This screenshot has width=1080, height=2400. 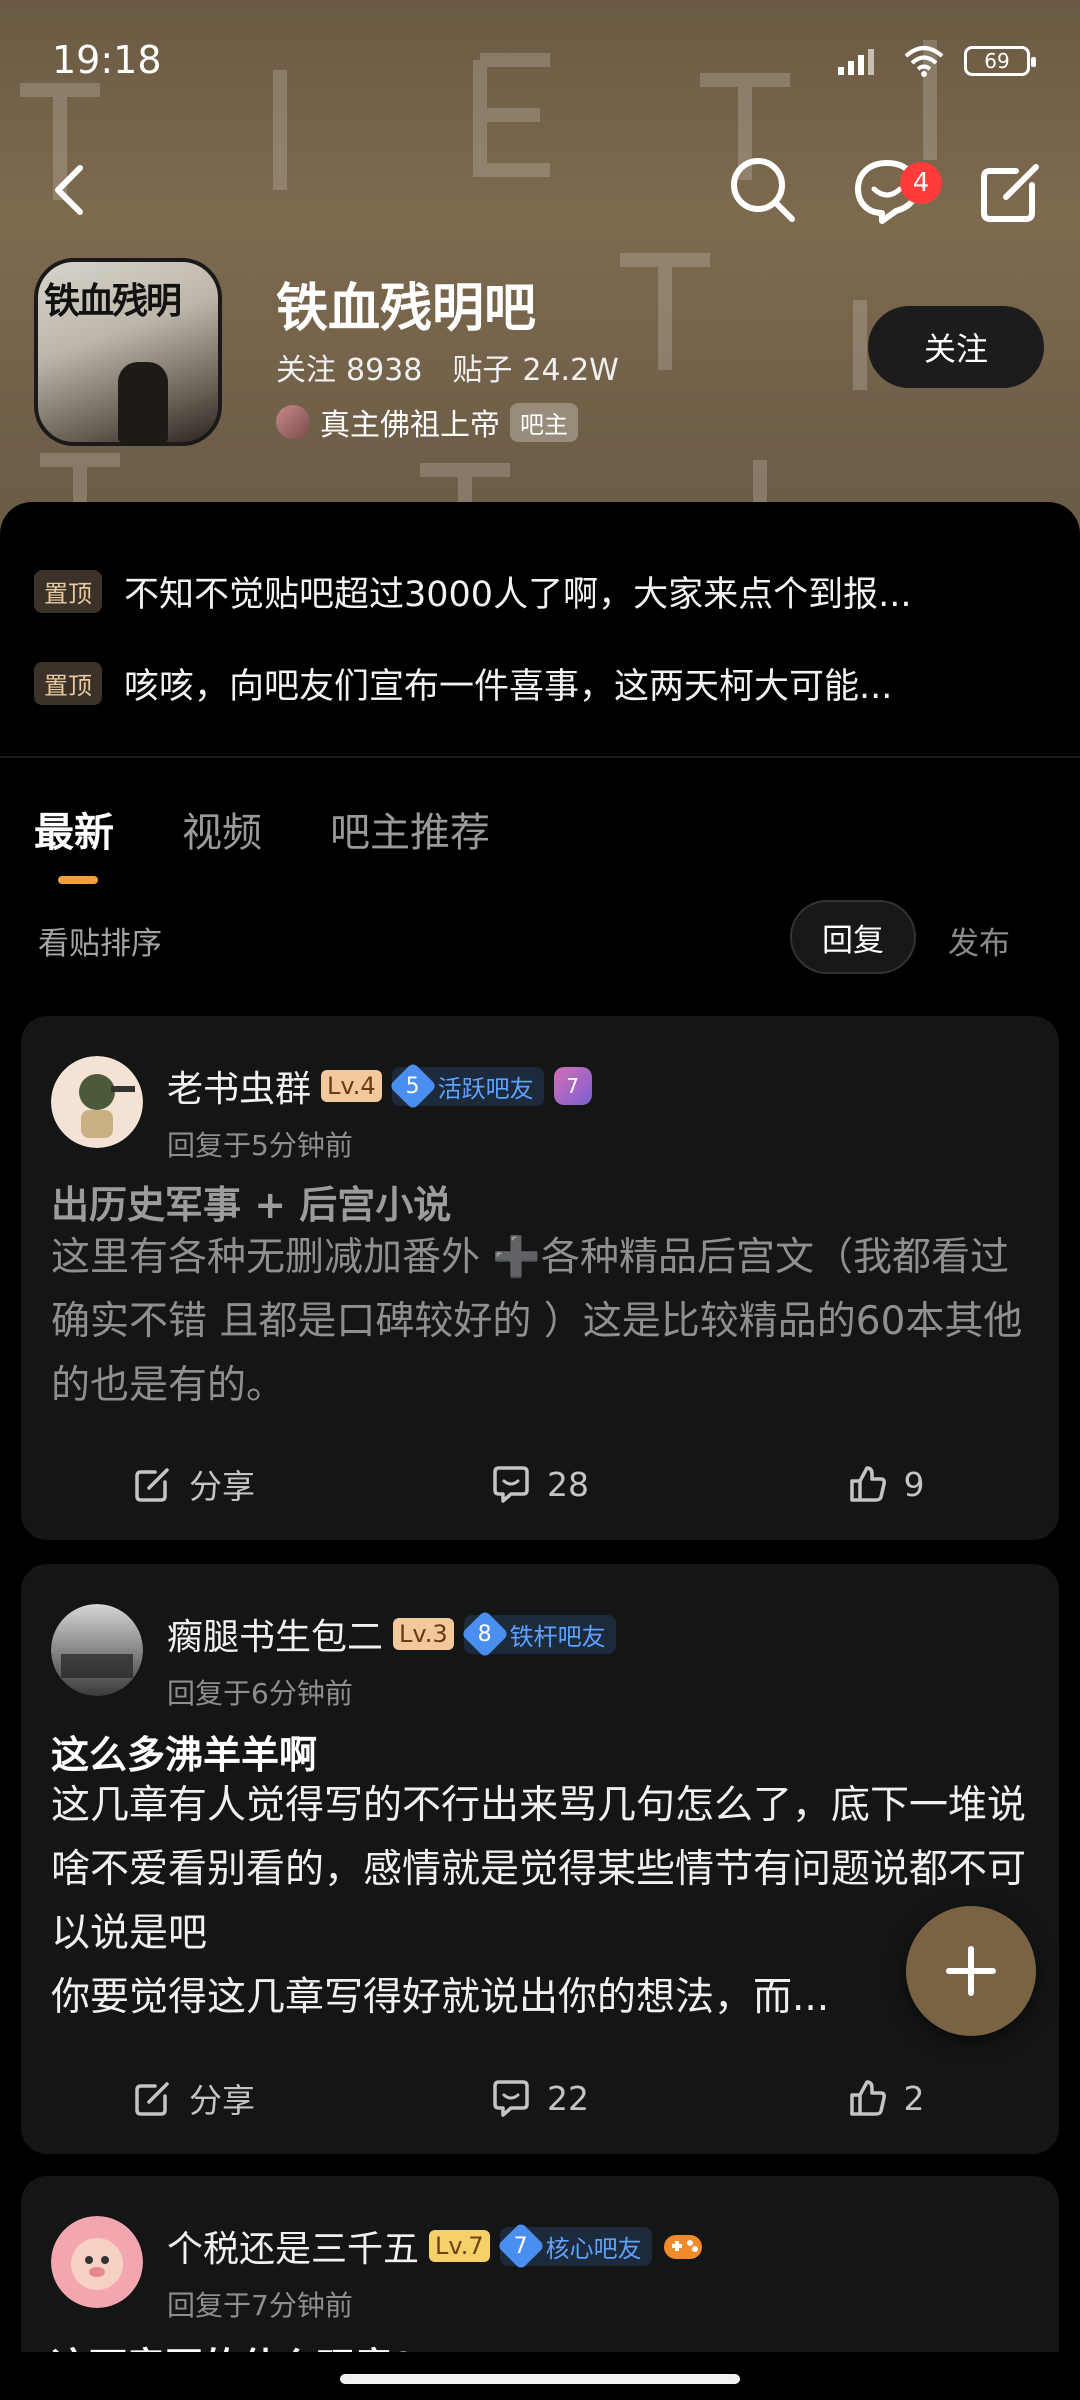 What do you see at coordinates (100, 944) in the screenshot?
I see `sort-label: 看贴排序` at bounding box center [100, 944].